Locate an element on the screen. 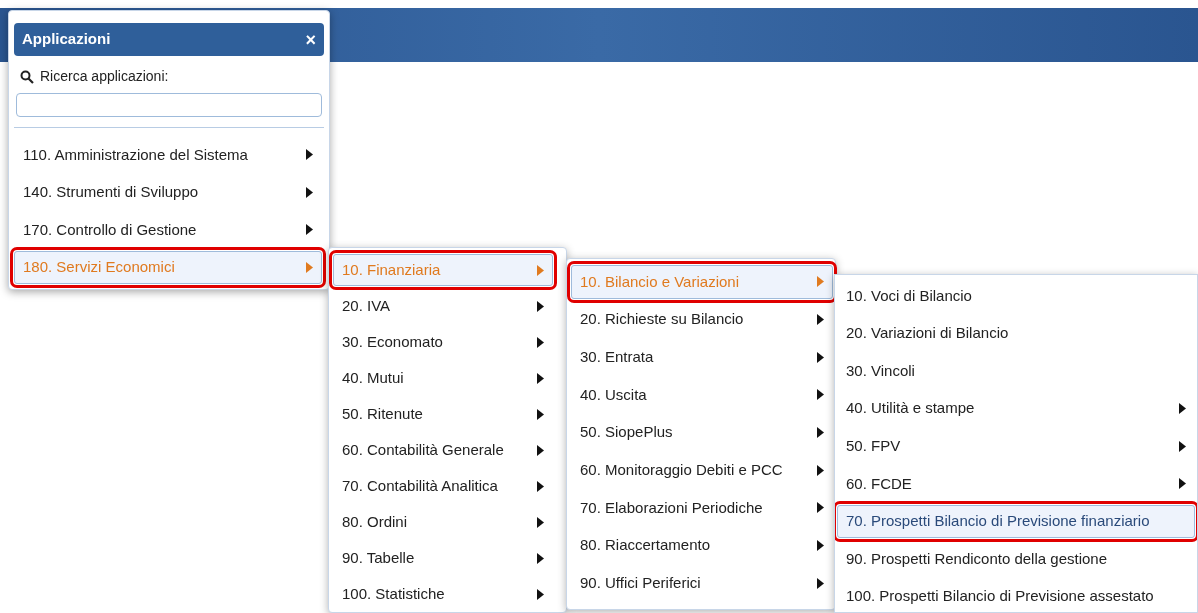 The image size is (1198, 613). search-field is located at coordinates (169, 105).